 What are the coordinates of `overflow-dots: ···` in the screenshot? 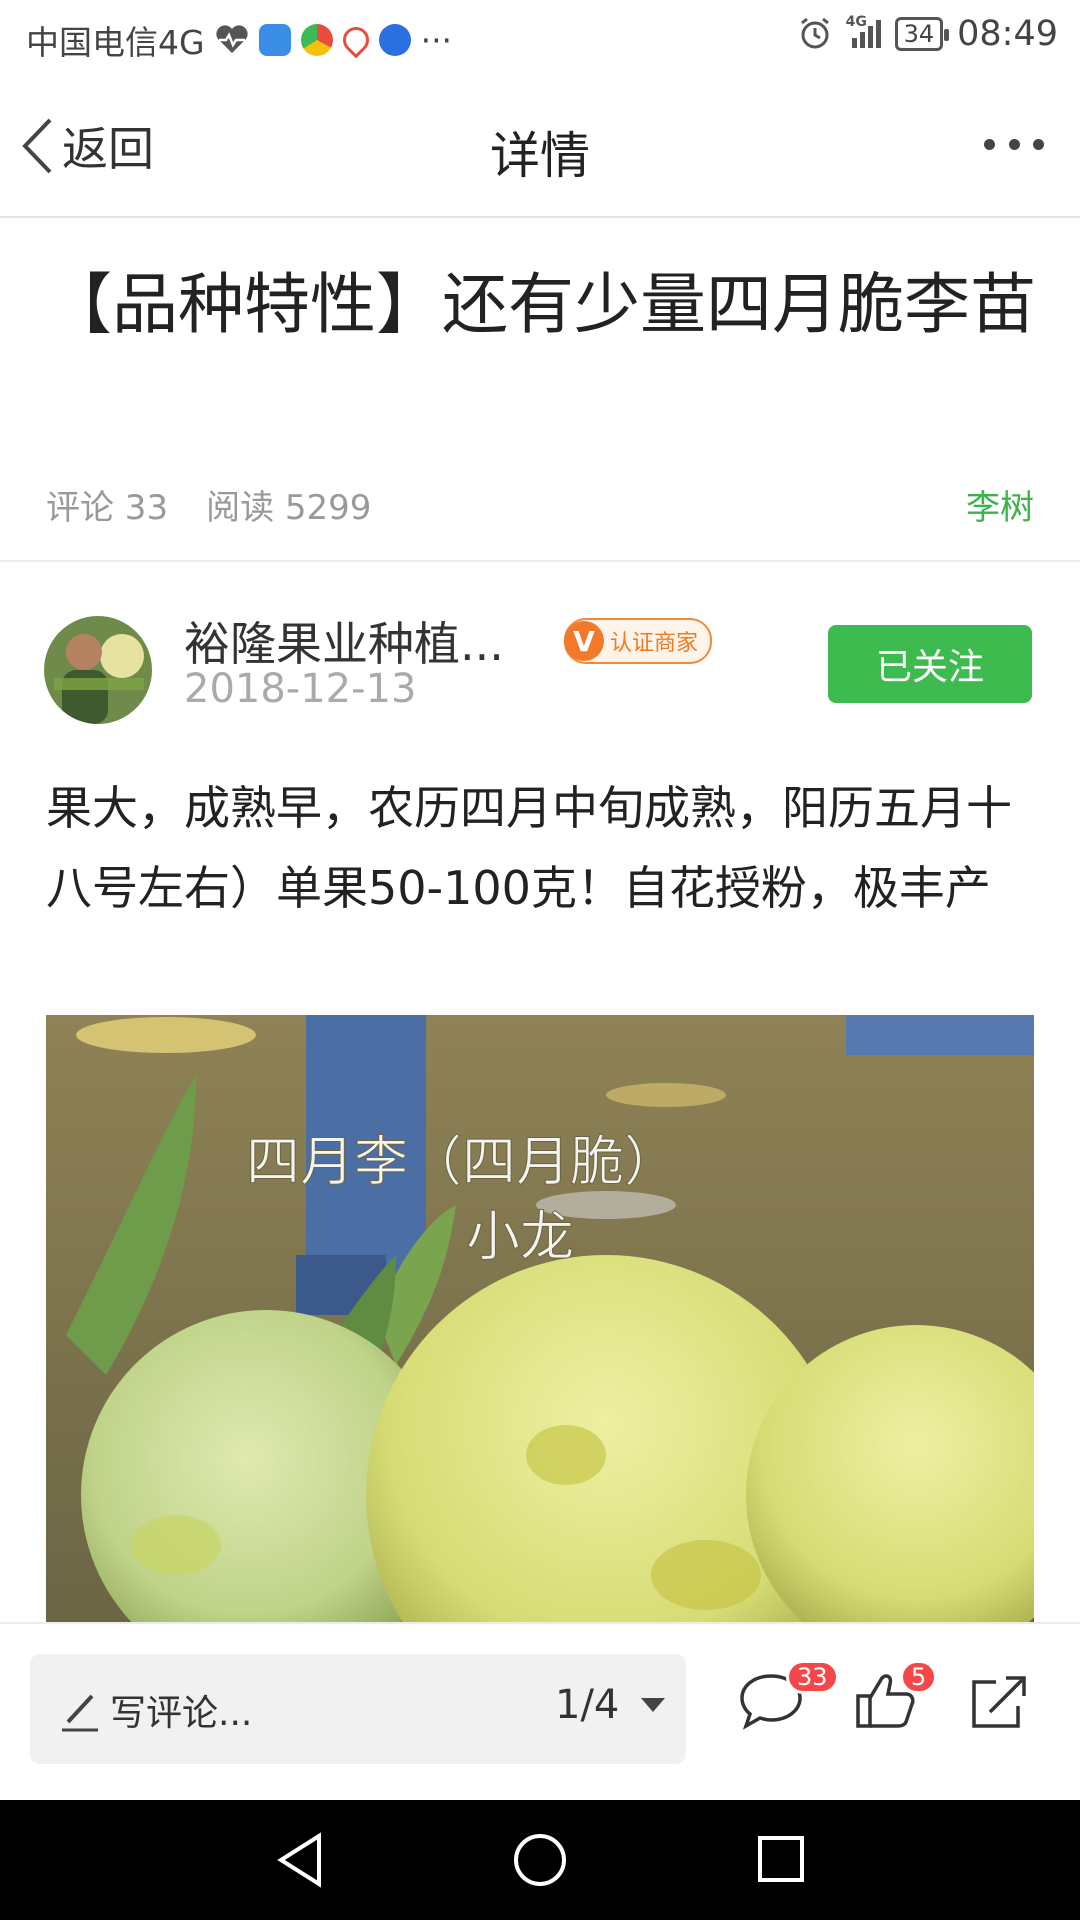 It's located at (436, 40).